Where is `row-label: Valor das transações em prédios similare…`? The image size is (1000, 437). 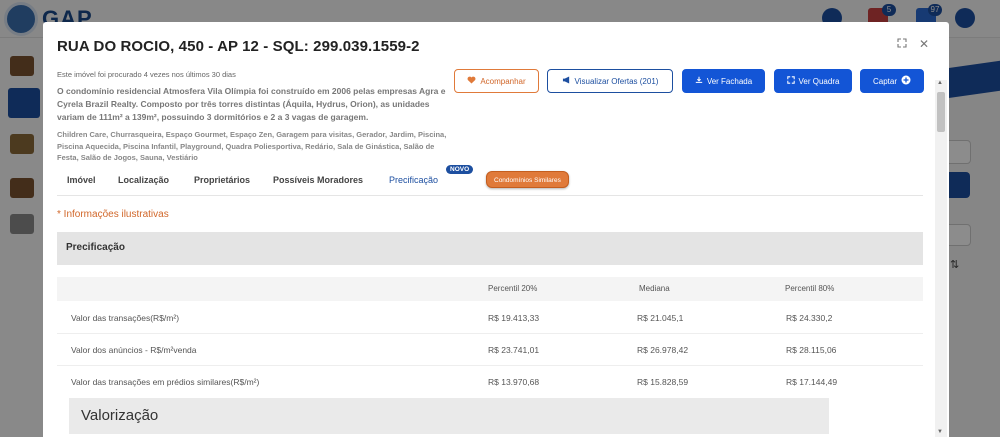
row-label: Valor das transações em prédios similare… is located at coordinates (165, 382).